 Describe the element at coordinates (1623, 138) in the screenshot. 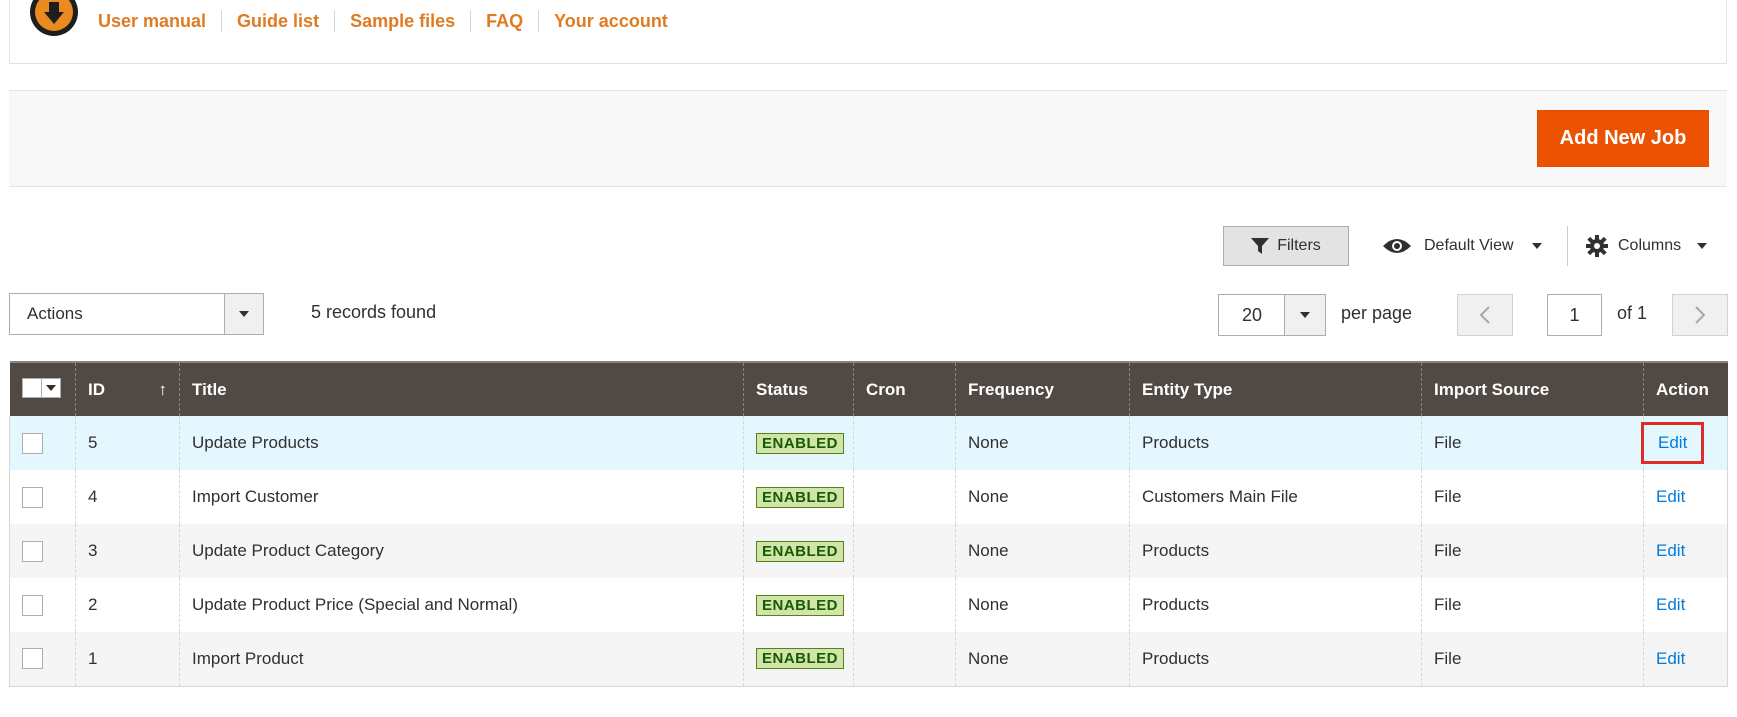

I see `add-new-job-button: Add New Job` at that location.